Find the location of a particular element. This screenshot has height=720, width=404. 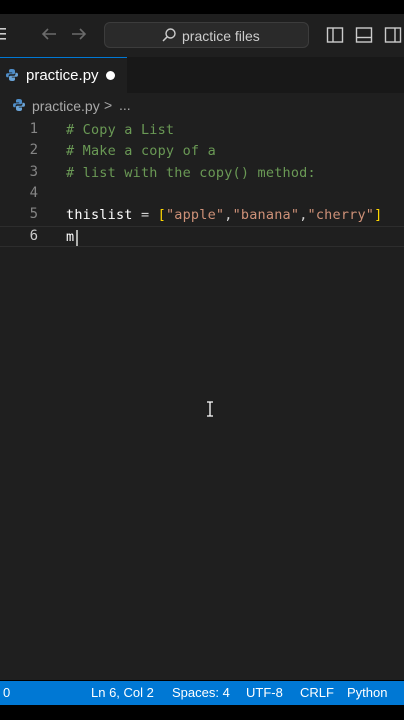

line-number: 5 is located at coordinates (33, 214).